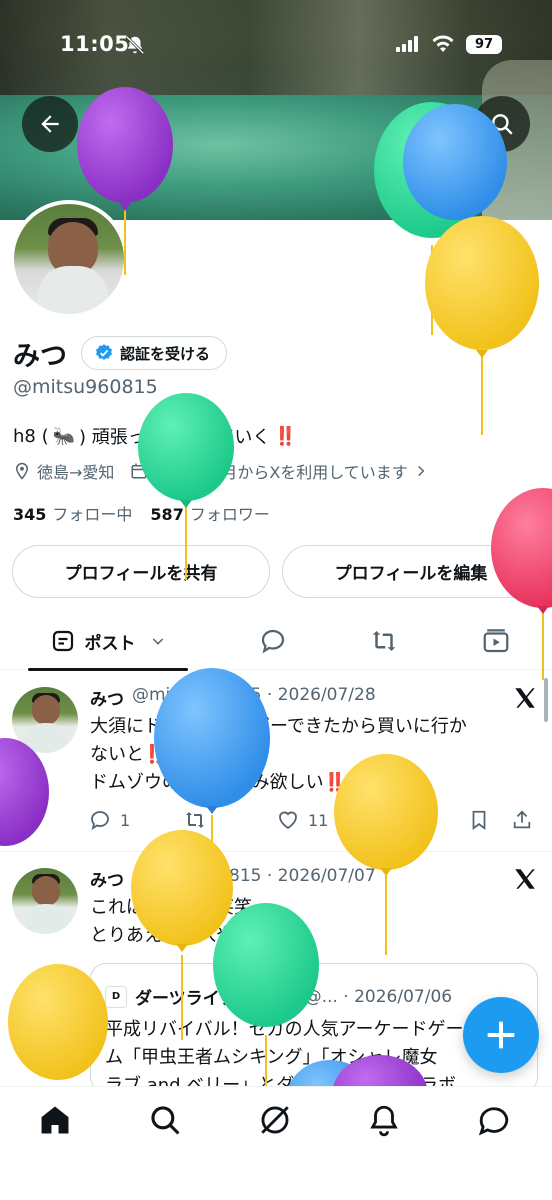 The width and height of the screenshot is (552, 1200). I want to click on like-button: 11, so click(302, 820).